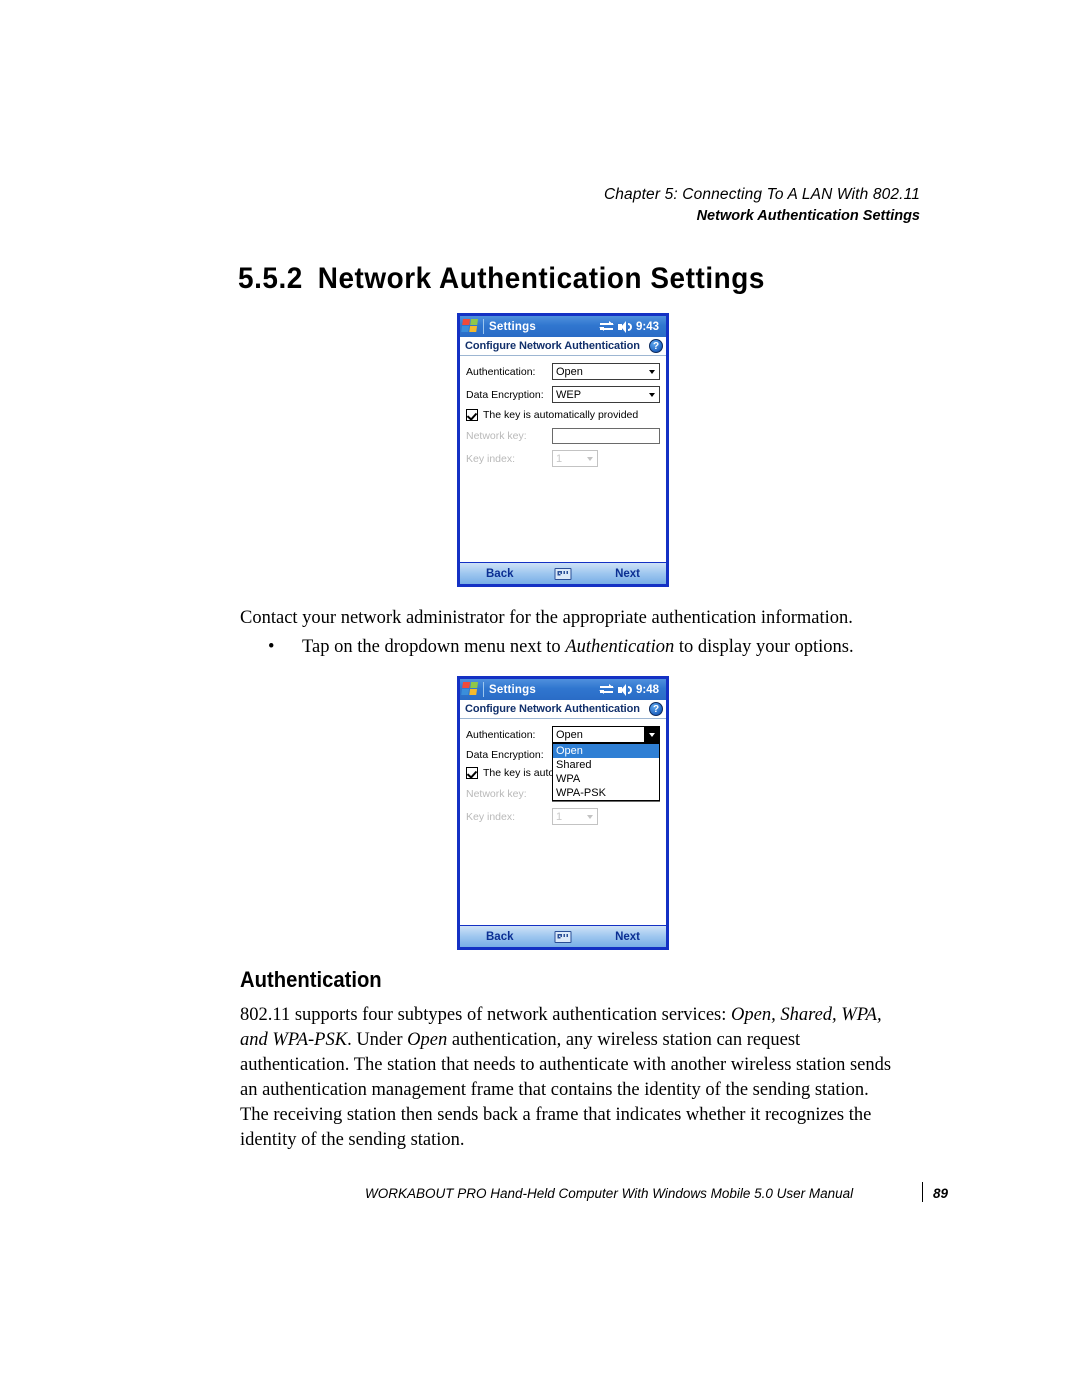 This screenshot has height=1397, width=1080. What do you see at coordinates (501, 371) in the screenshot?
I see `device1-authentication-label: Authentication:` at bounding box center [501, 371].